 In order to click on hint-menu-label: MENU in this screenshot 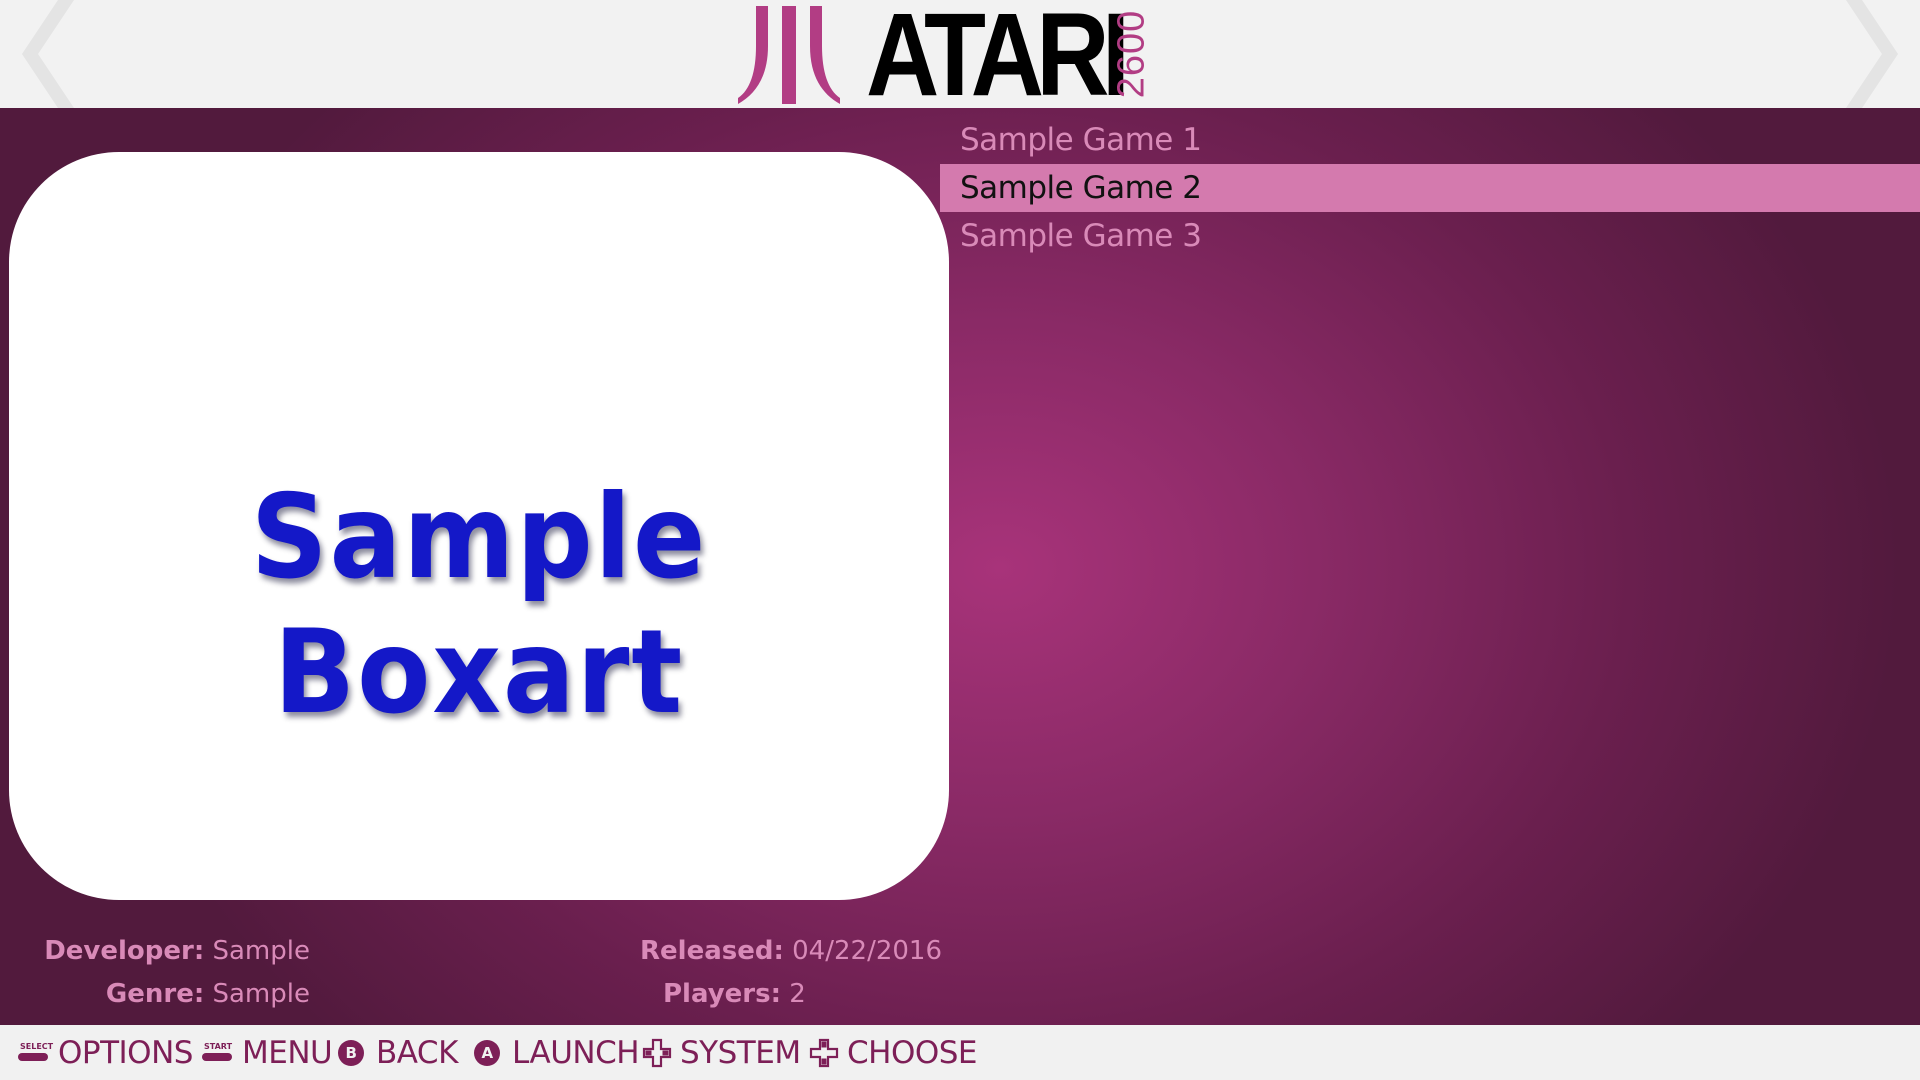, I will do `click(287, 1053)`.